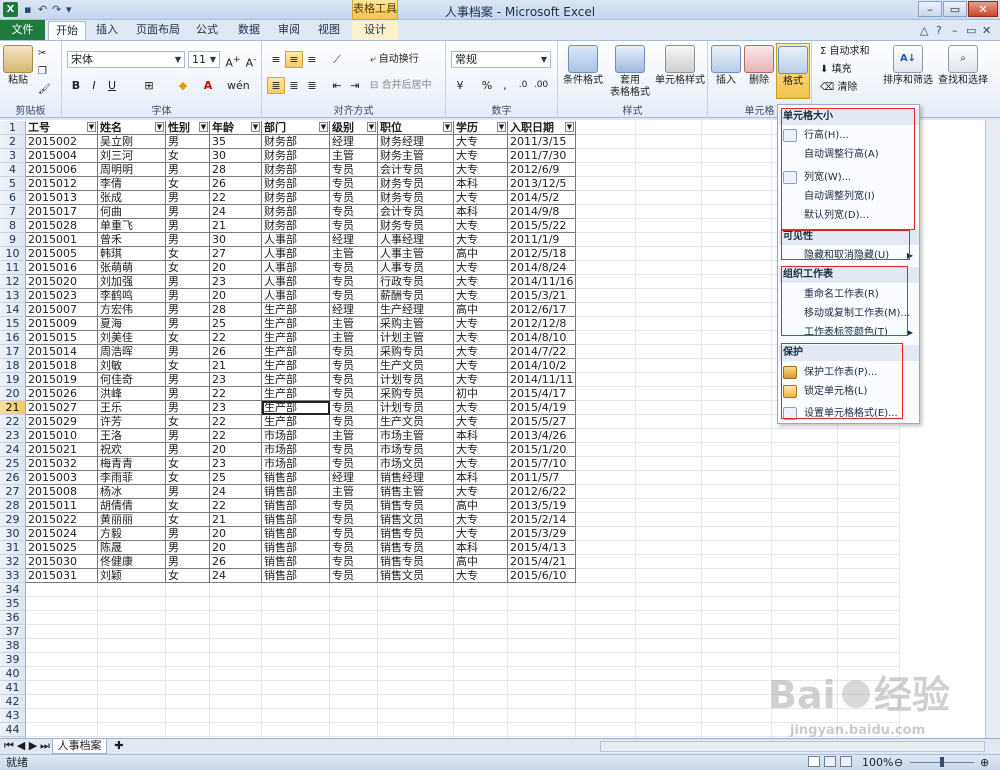 This screenshot has height=770, width=1000. What do you see at coordinates (13, 450) in the screenshot?
I see `row-header: 24` at bounding box center [13, 450].